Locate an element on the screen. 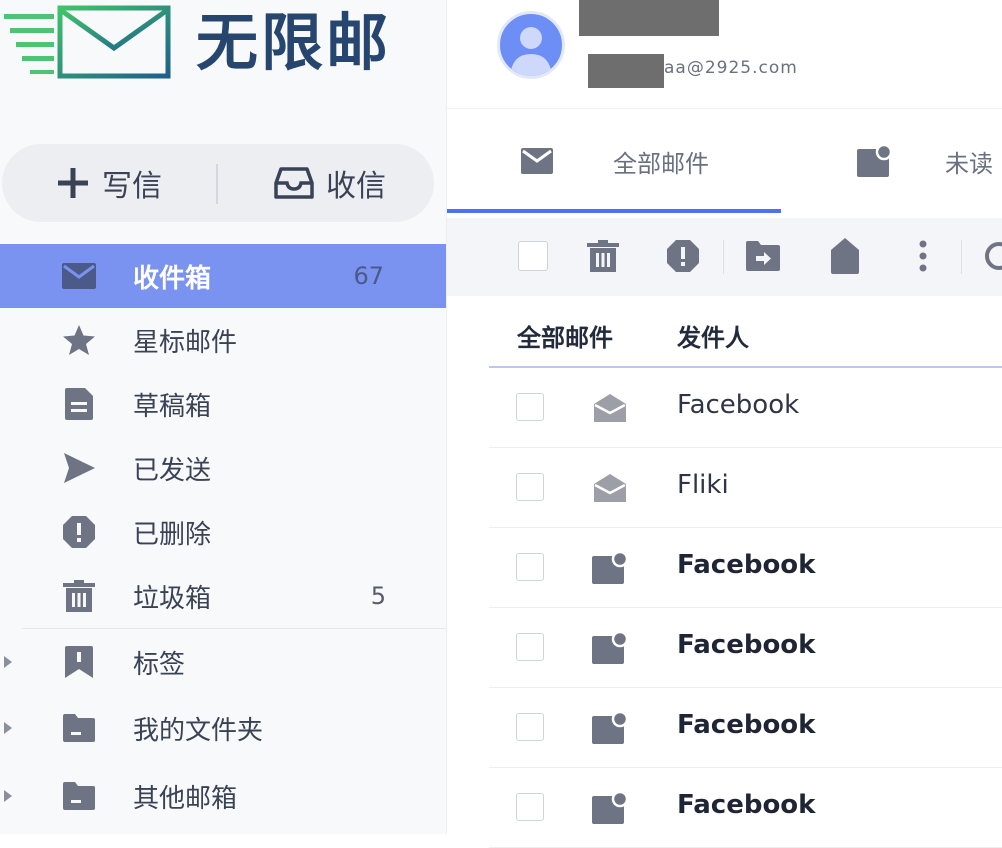 The width and height of the screenshot is (1002, 848). deleted-icon is located at coordinates (79, 532).